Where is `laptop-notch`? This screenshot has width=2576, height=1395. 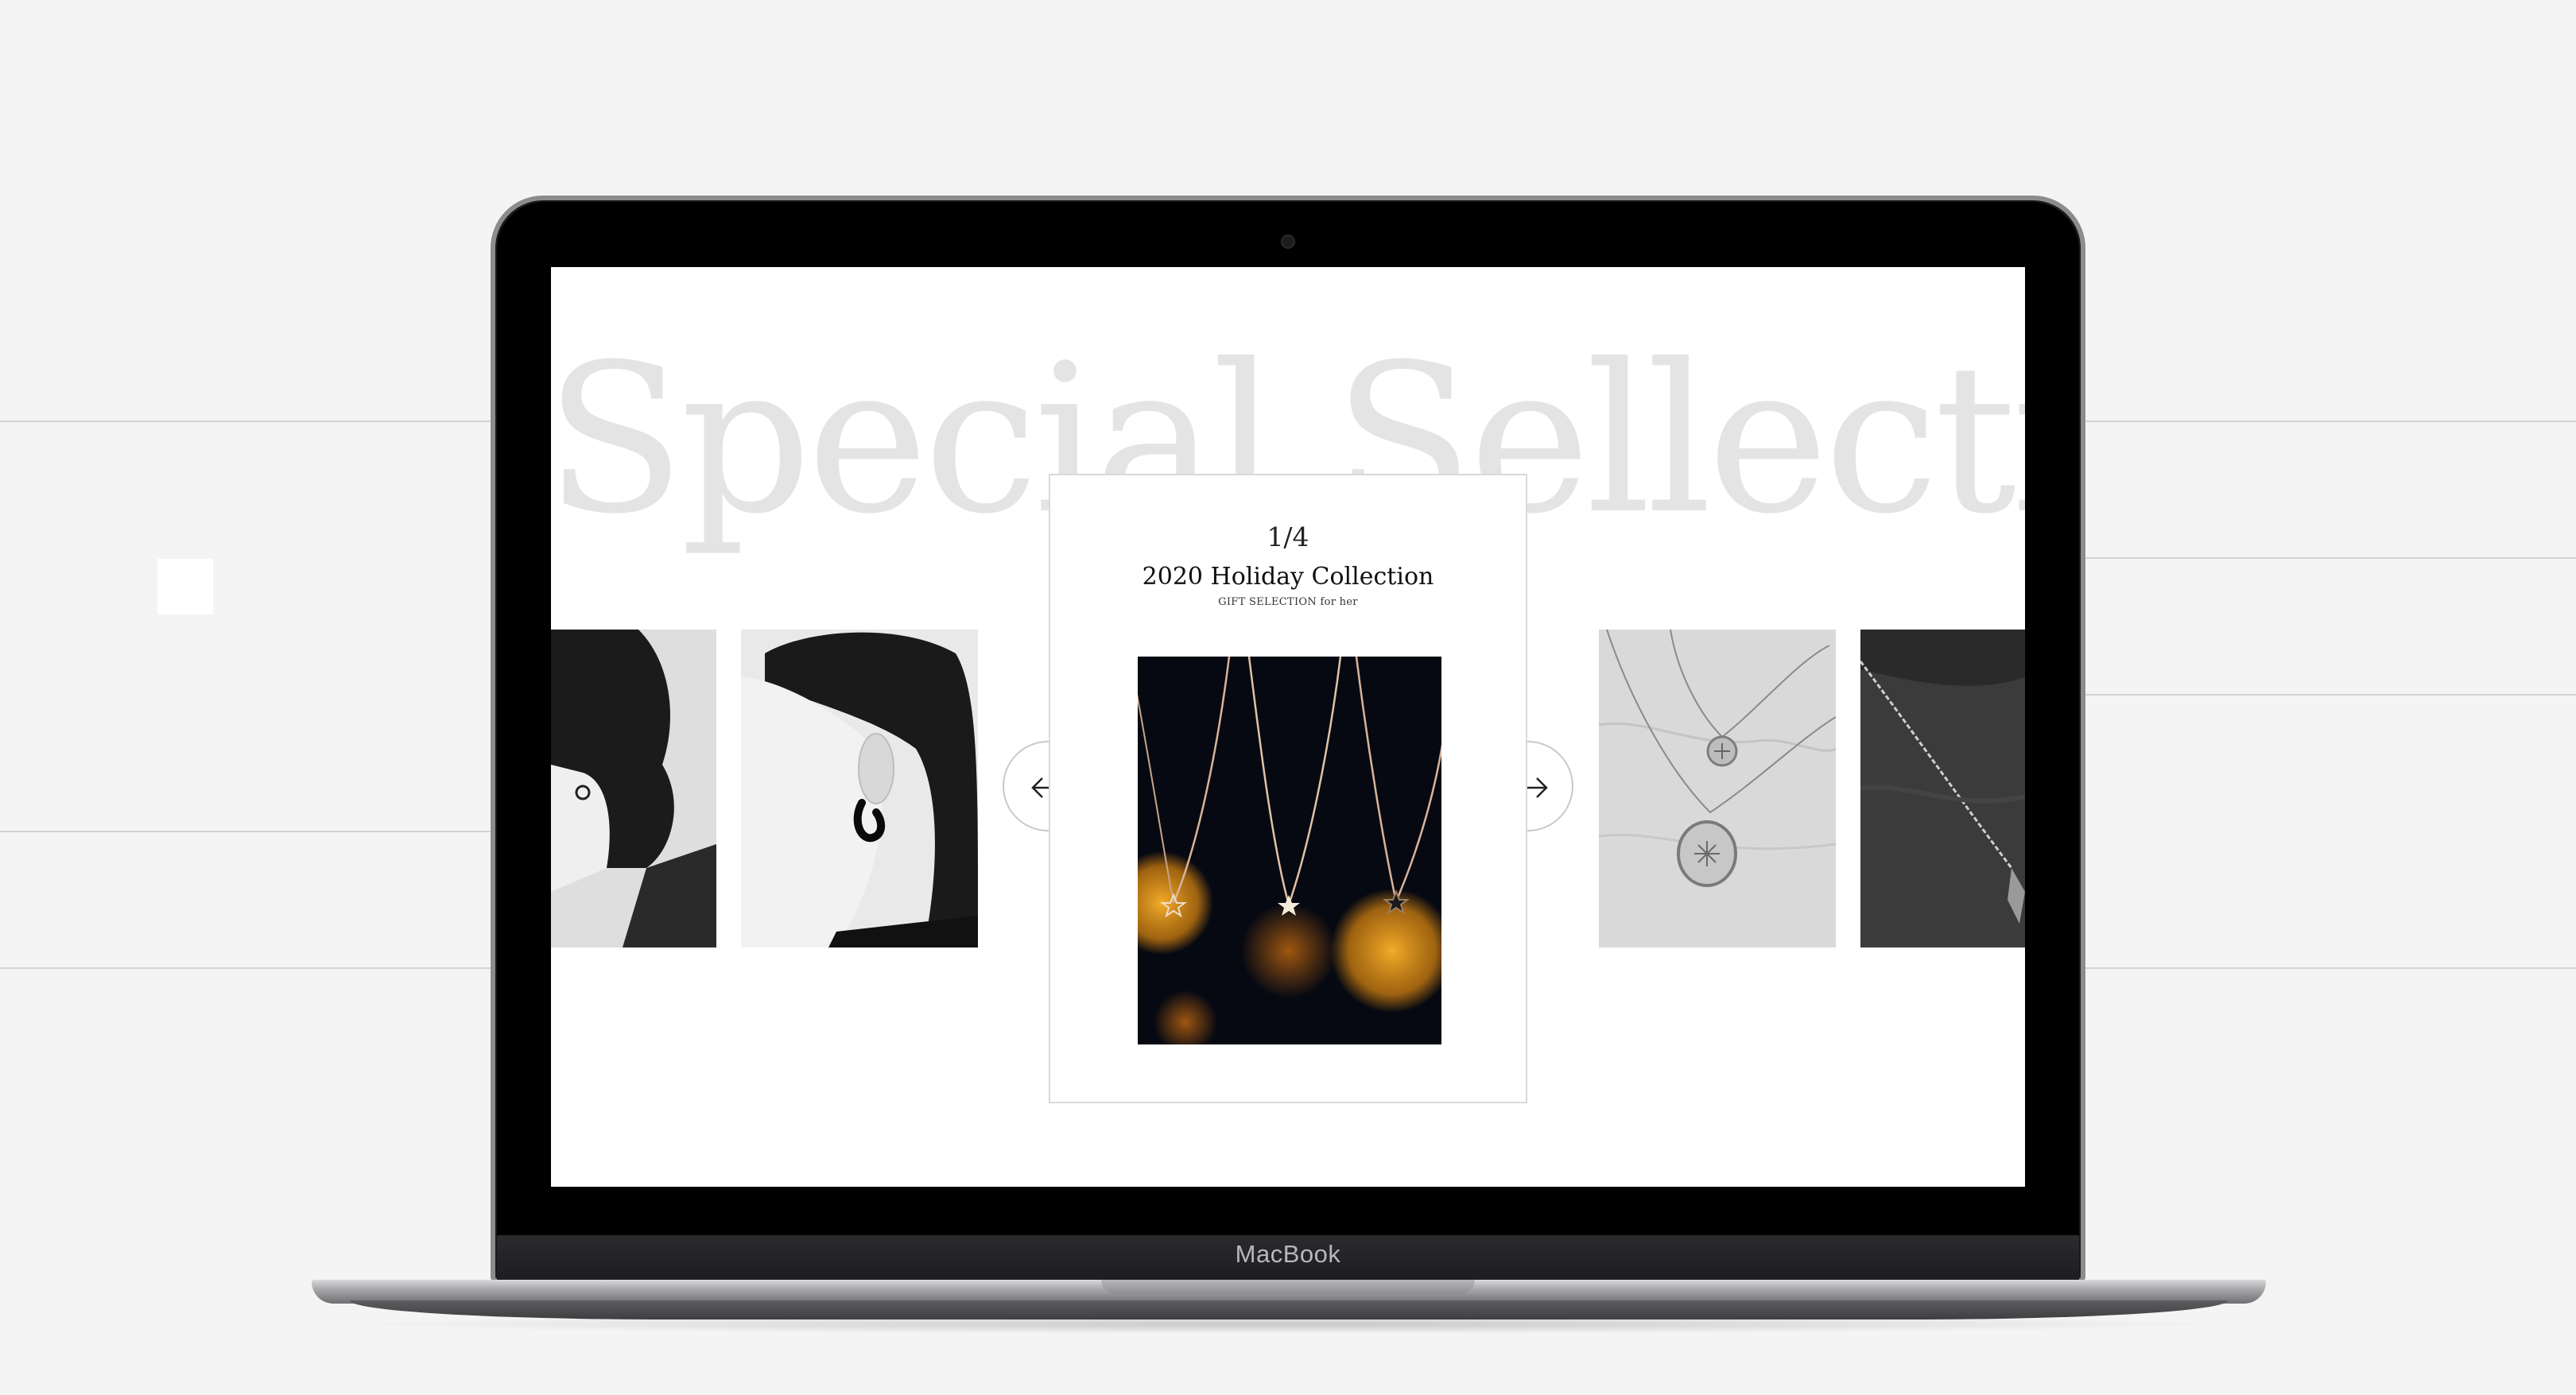
laptop-notch is located at coordinates (1288, 1287).